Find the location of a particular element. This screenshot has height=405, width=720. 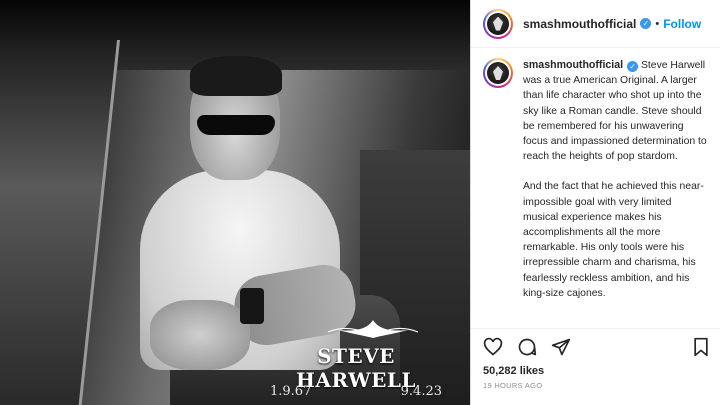

share-icon is located at coordinates (561, 347).